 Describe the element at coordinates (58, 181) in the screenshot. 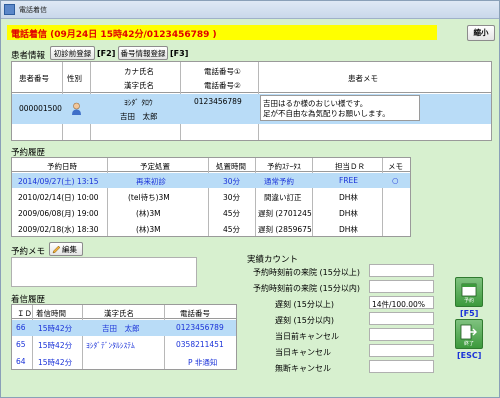

I see `reservation-date: 2014/09/27(土) 13:15` at that location.